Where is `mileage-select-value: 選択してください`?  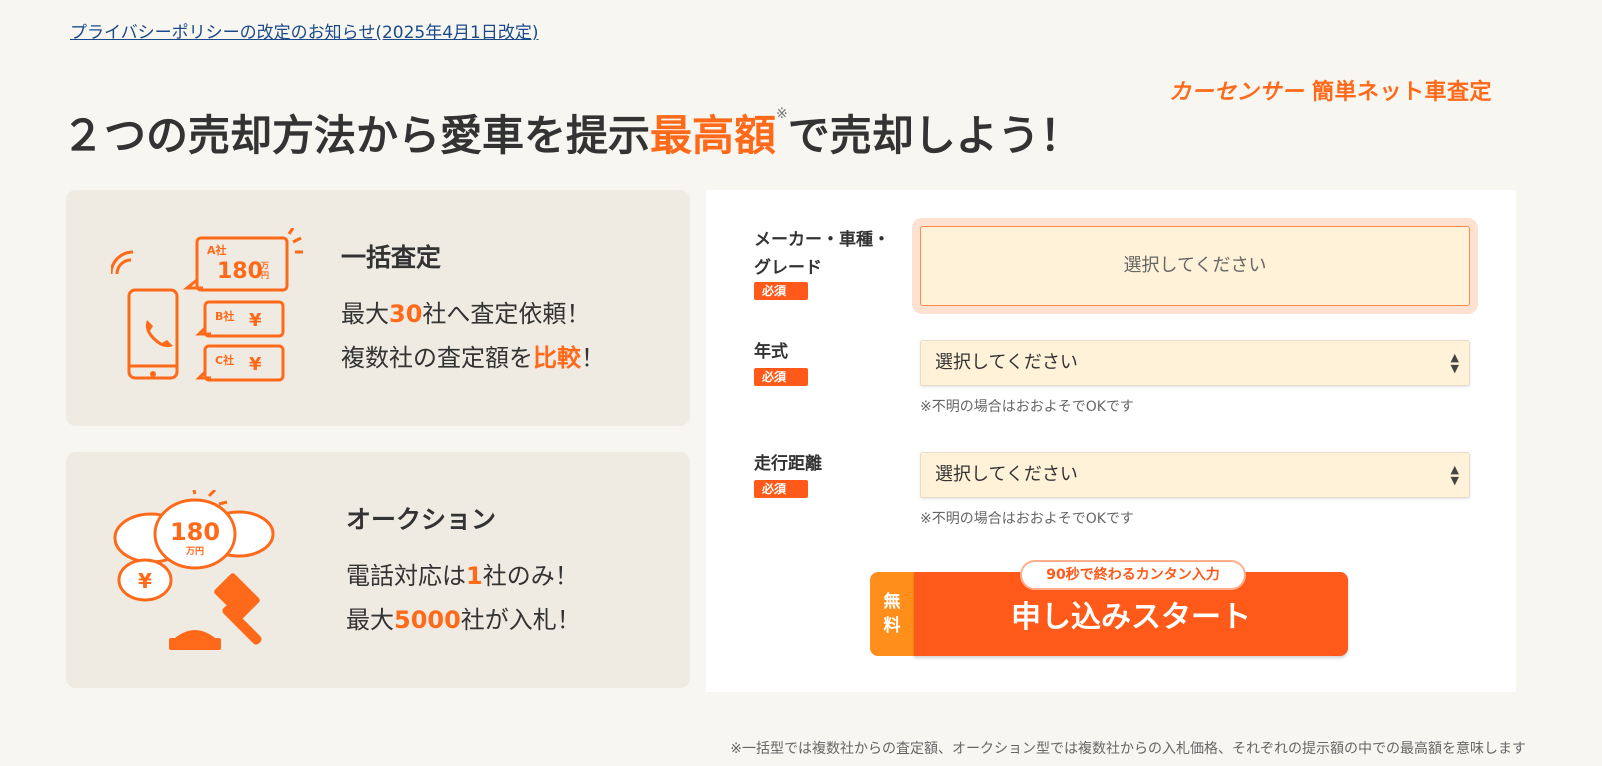 mileage-select-value: 選択してください is located at coordinates (1006, 474).